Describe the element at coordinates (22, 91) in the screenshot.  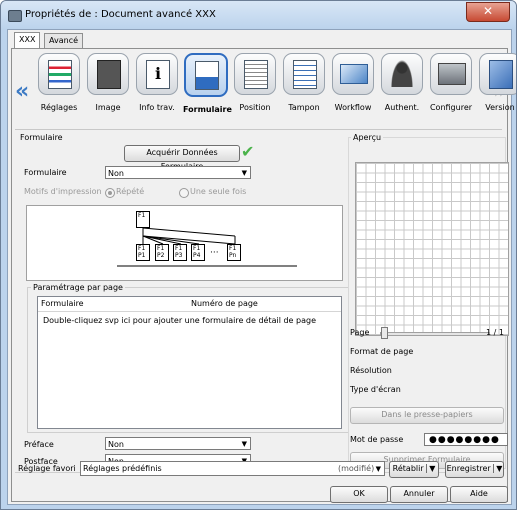
I see `scroll-left-icon: «` at that location.